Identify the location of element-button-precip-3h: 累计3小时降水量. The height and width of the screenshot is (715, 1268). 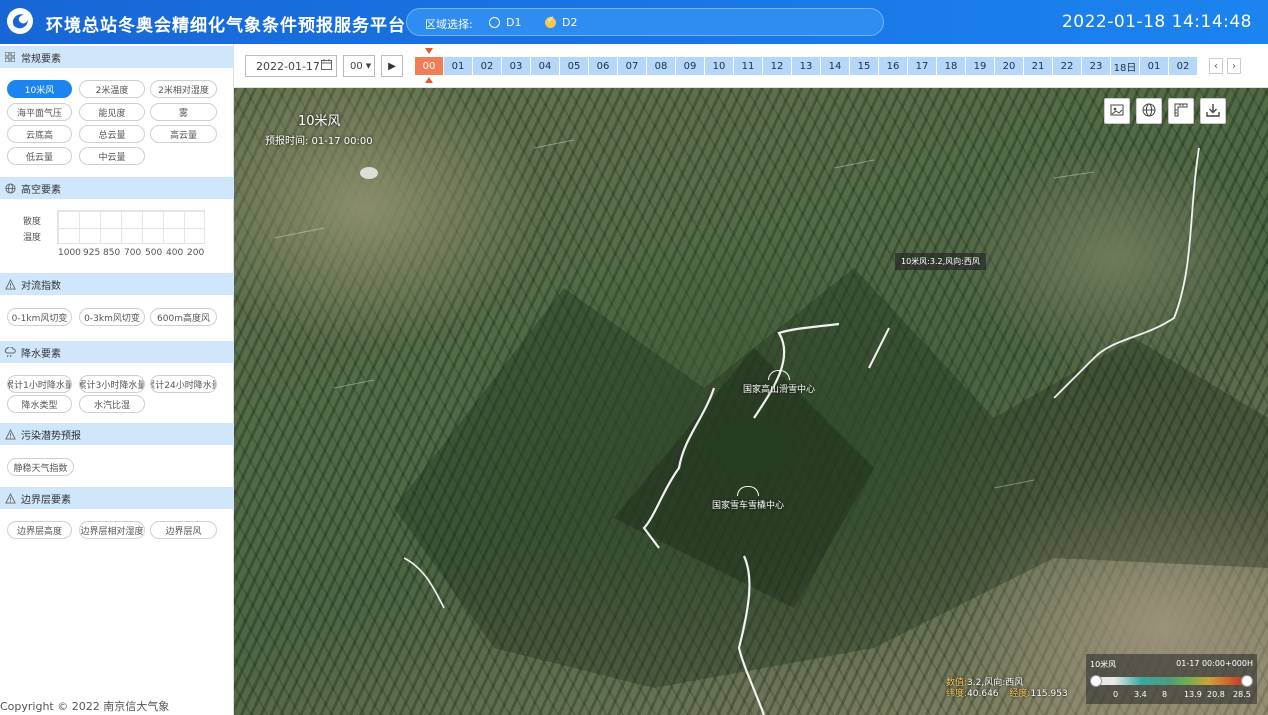
(112, 384).